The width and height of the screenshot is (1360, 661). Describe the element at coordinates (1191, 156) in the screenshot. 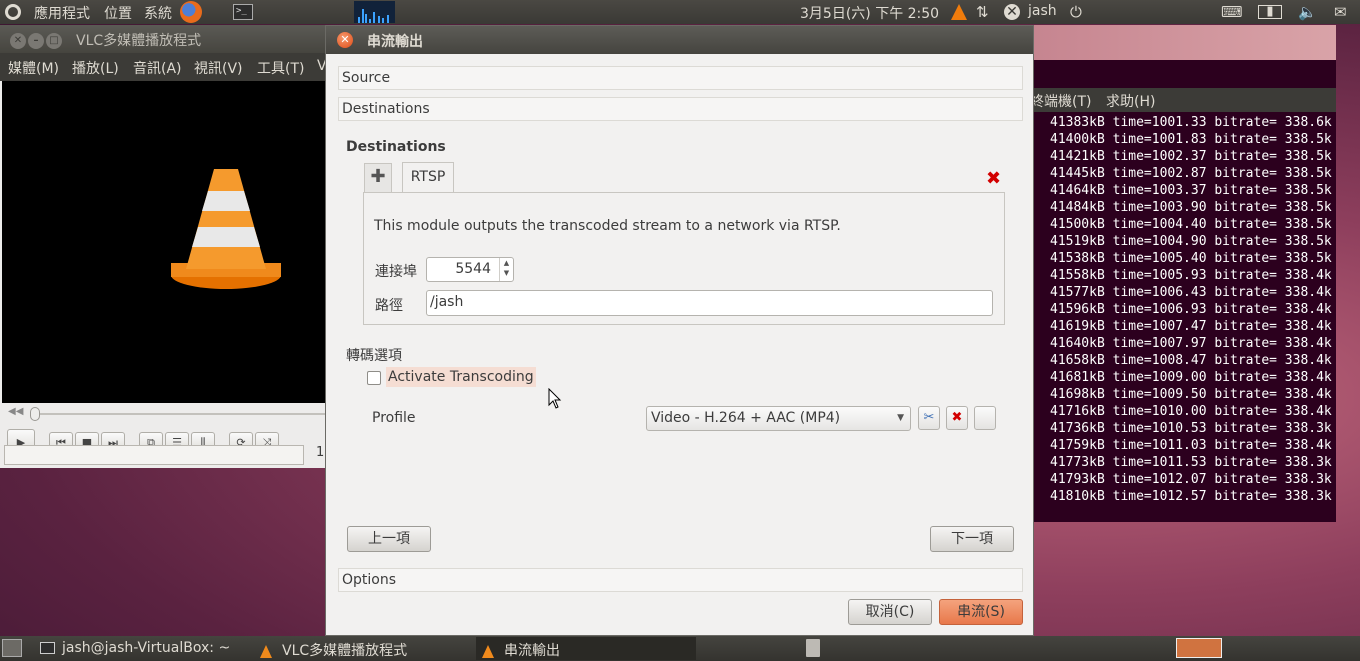

I see `terminal-line: 41421kB time=1002.37 bitrate= 338.5k` at that location.